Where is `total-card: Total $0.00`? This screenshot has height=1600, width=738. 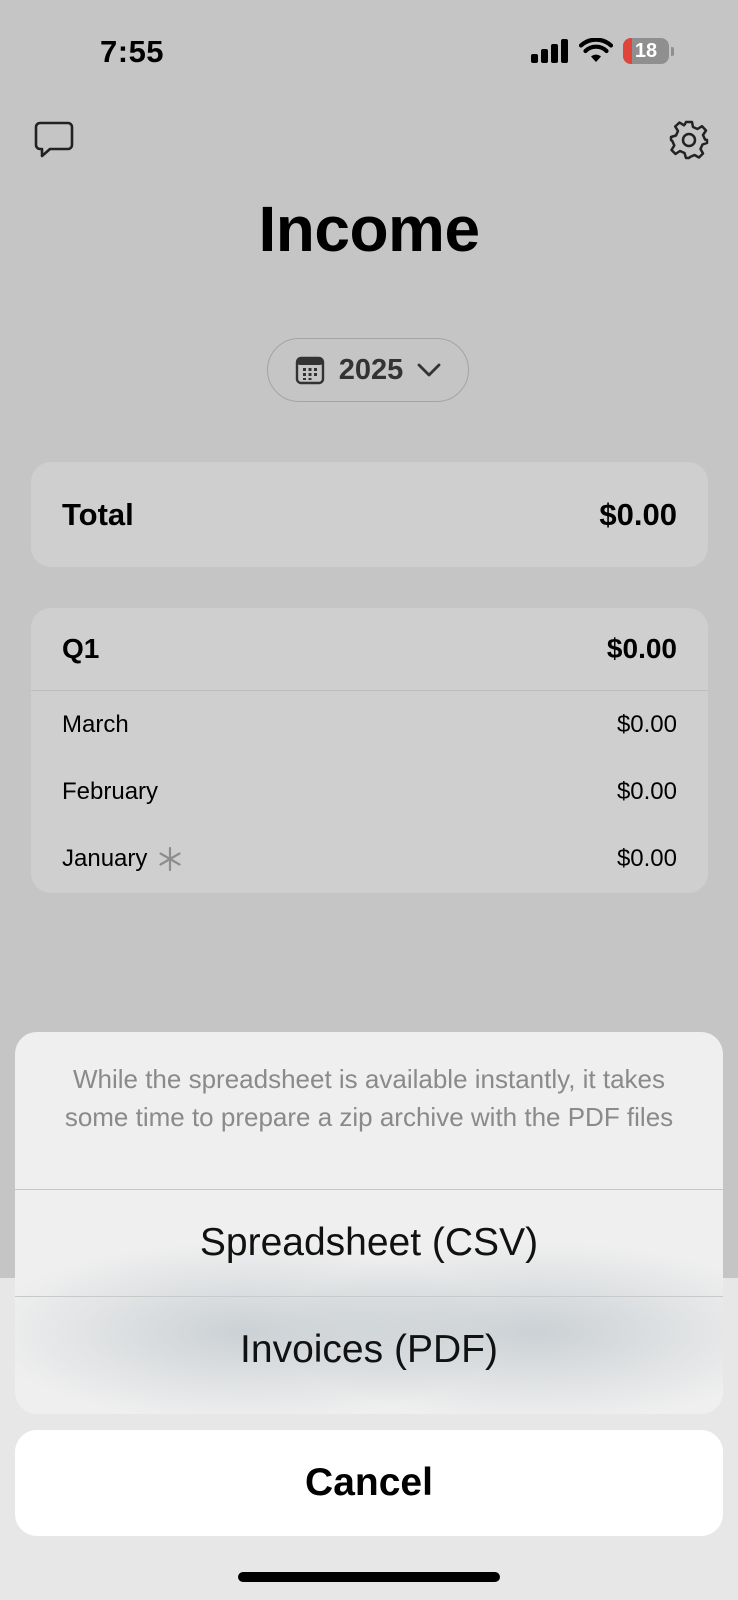 total-card: Total $0.00 is located at coordinates (369, 514).